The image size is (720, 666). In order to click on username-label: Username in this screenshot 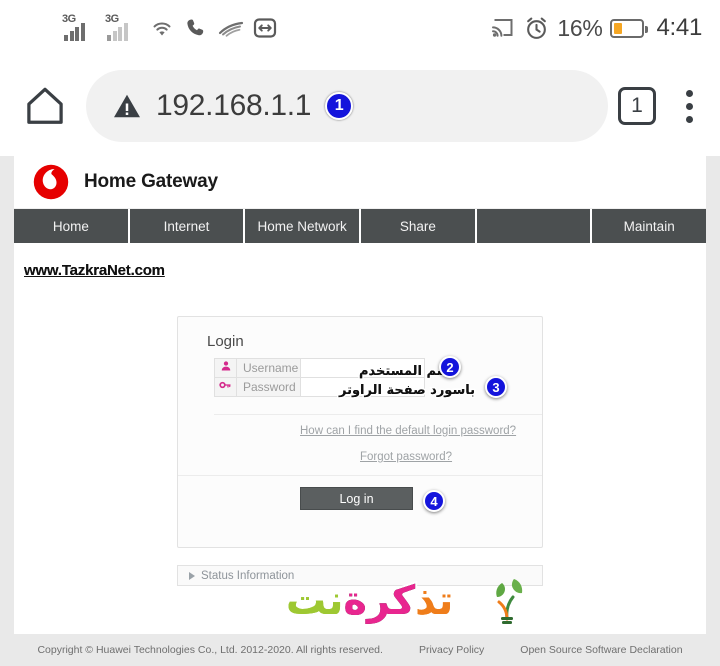, I will do `click(268, 368)`.